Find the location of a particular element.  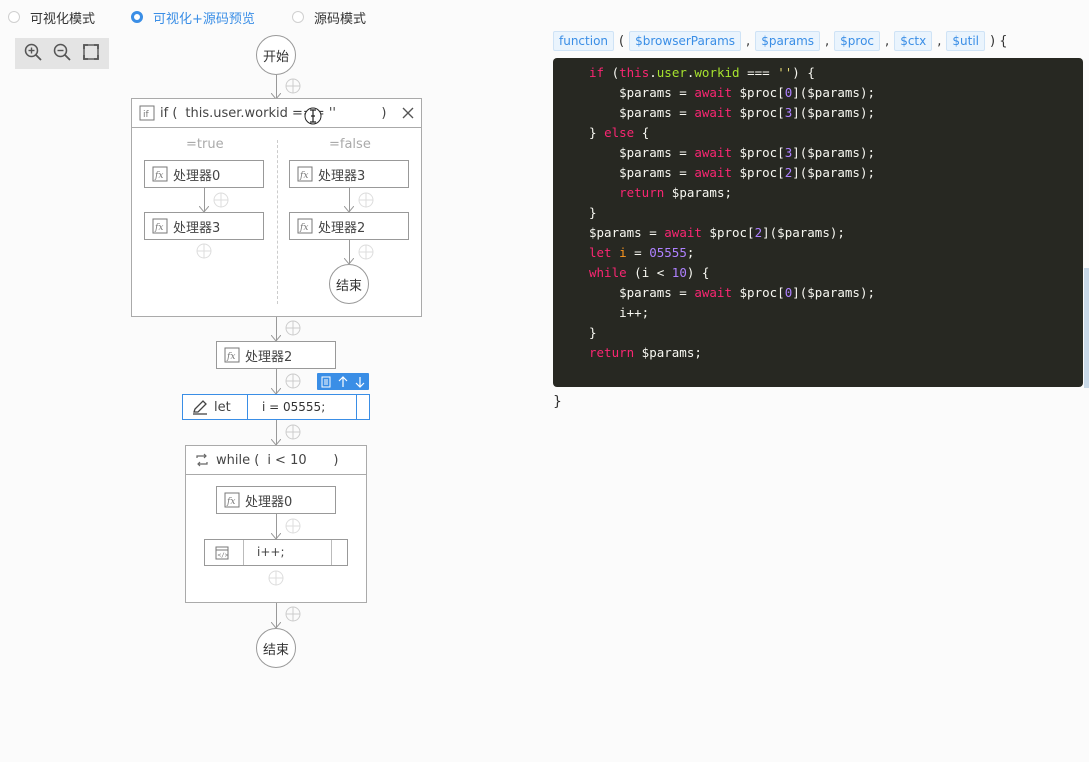

code-line: } else { is located at coordinates (619, 132).